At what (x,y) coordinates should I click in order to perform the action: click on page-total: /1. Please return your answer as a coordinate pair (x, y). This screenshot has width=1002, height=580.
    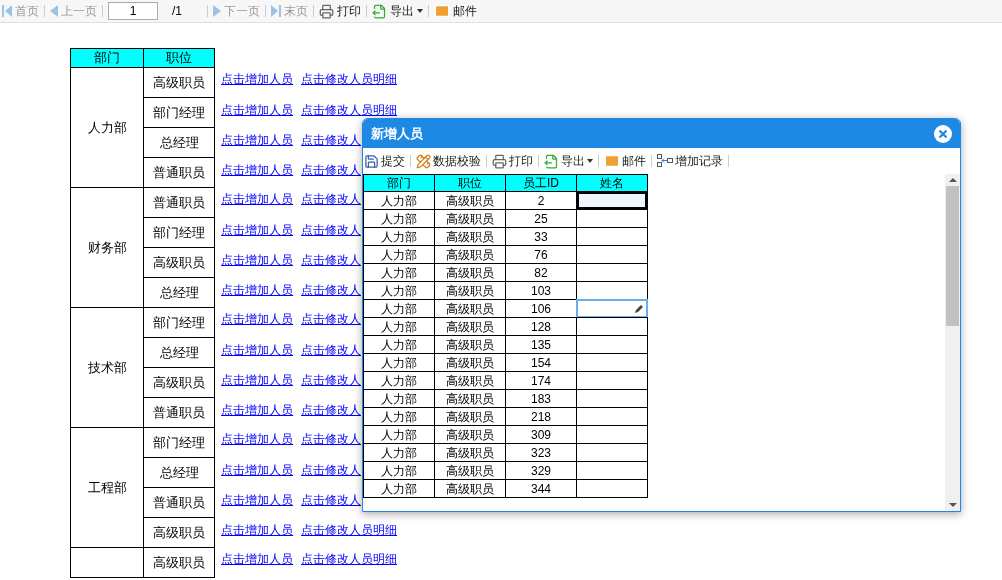
    Looking at the image, I should click on (177, 11).